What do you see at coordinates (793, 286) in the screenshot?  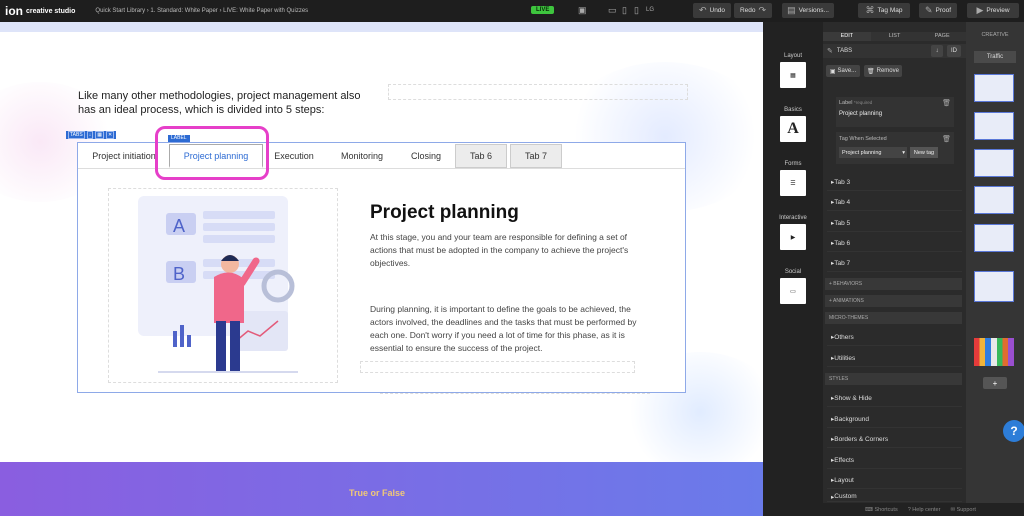 I see `sidenav-social: Social ▭` at bounding box center [793, 286].